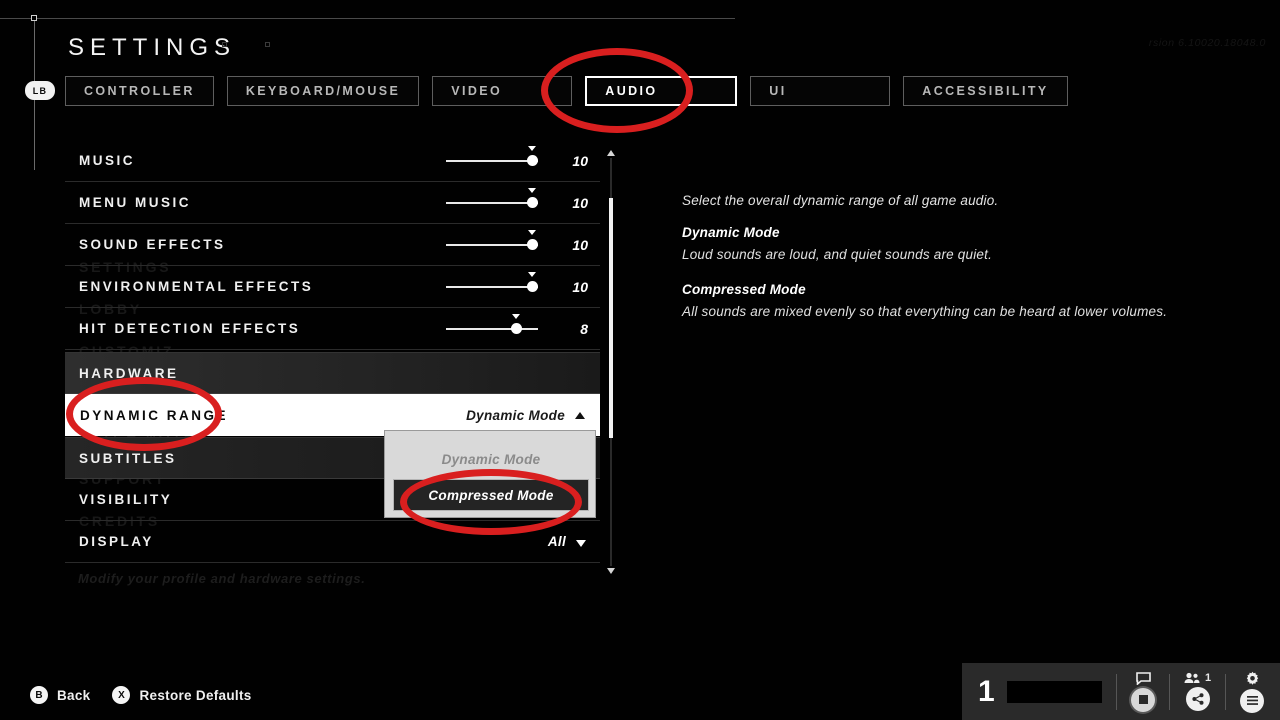  What do you see at coordinates (820, 91) in the screenshot?
I see `tab-ui: UI` at bounding box center [820, 91].